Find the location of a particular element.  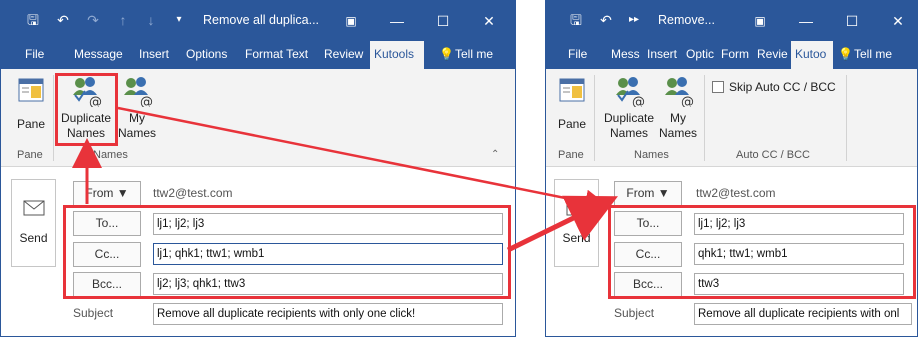

tab-review: Revie is located at coordinates (772, 54).